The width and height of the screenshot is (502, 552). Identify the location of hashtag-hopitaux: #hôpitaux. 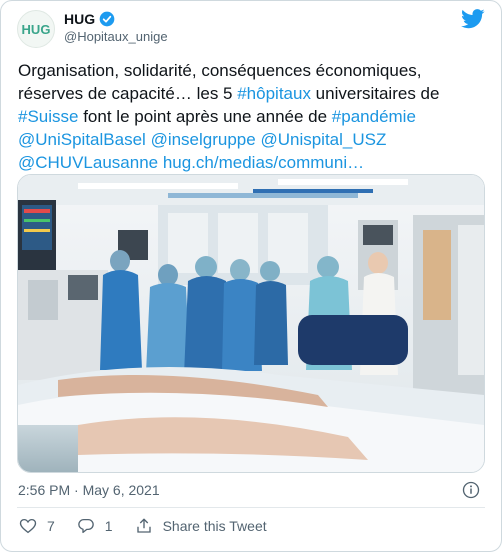
(274, 93).